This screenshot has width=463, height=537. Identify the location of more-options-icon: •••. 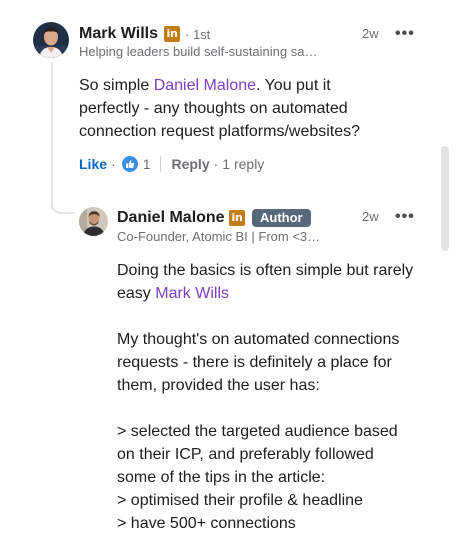
(405, 34).